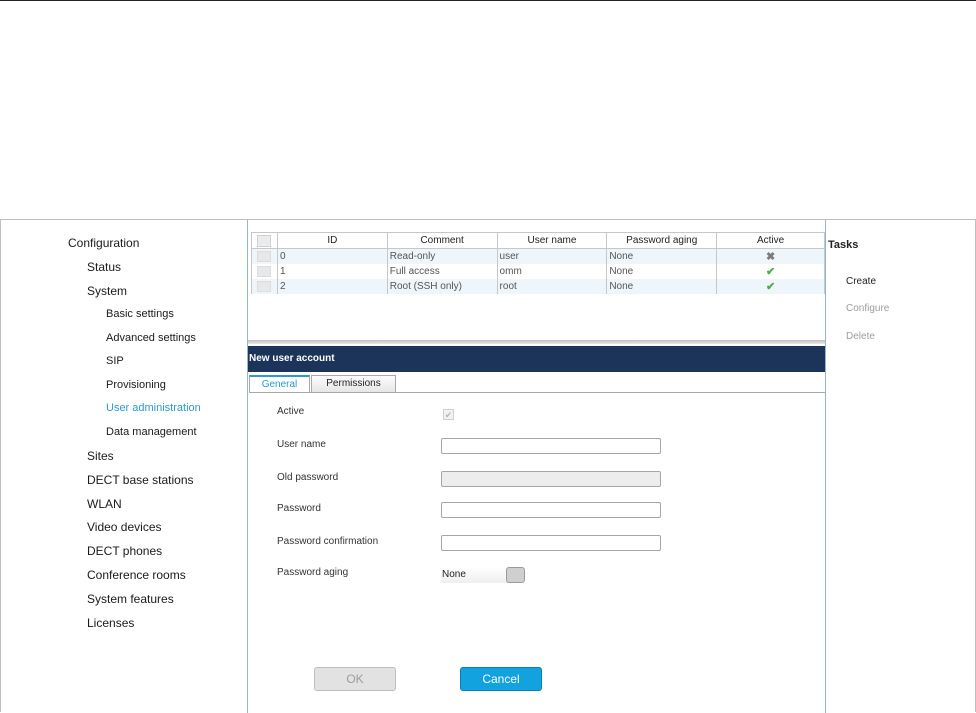 The width and height of the screenshot is (976, 713). What do you see at coordinates (551, 446) in the screenshot?
I see `user-name-input` at bounding box center [551, 446].